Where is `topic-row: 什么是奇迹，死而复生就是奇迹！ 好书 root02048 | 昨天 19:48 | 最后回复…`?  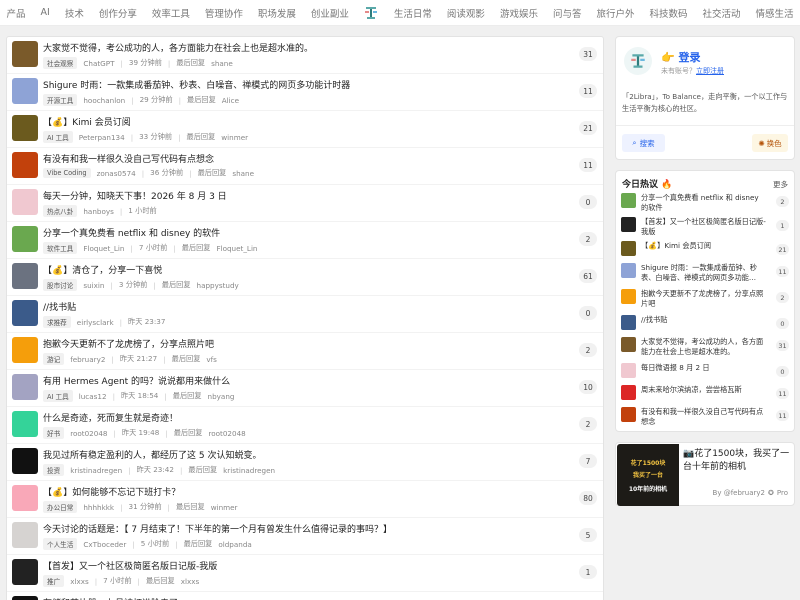
topic-row: 什么是奇迹，死而复生就是奇迹！ 好书 root02048 | 昨天 19:48 | 最后回复… is located at coordinates (305, 425).